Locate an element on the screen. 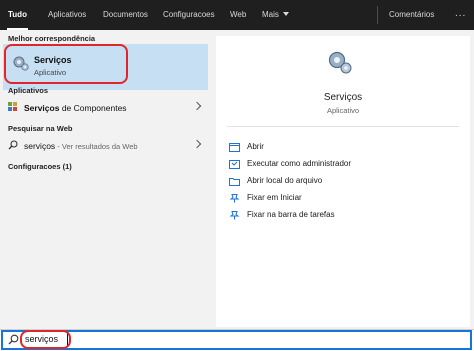 Image resolution: width=474 pixels, height=351 pixels. preview-title: Serviços is located at coordinates (343, 97).